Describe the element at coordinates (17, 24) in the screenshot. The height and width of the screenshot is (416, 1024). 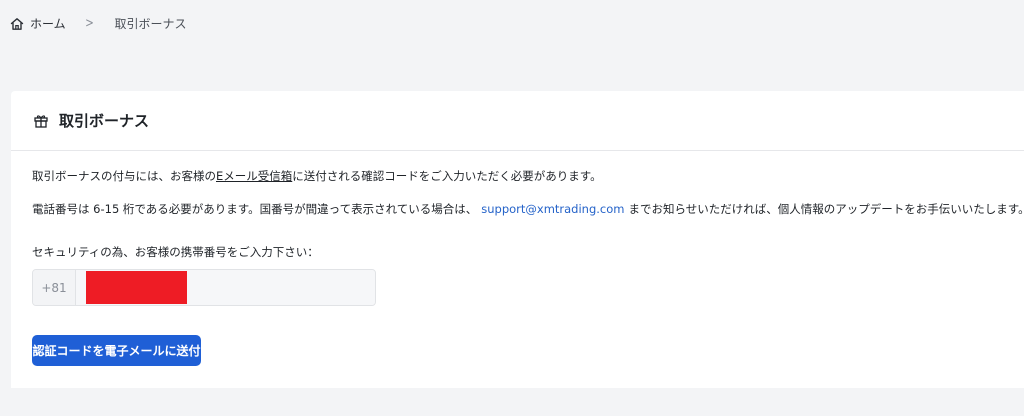
I see `home-icon` at that location.